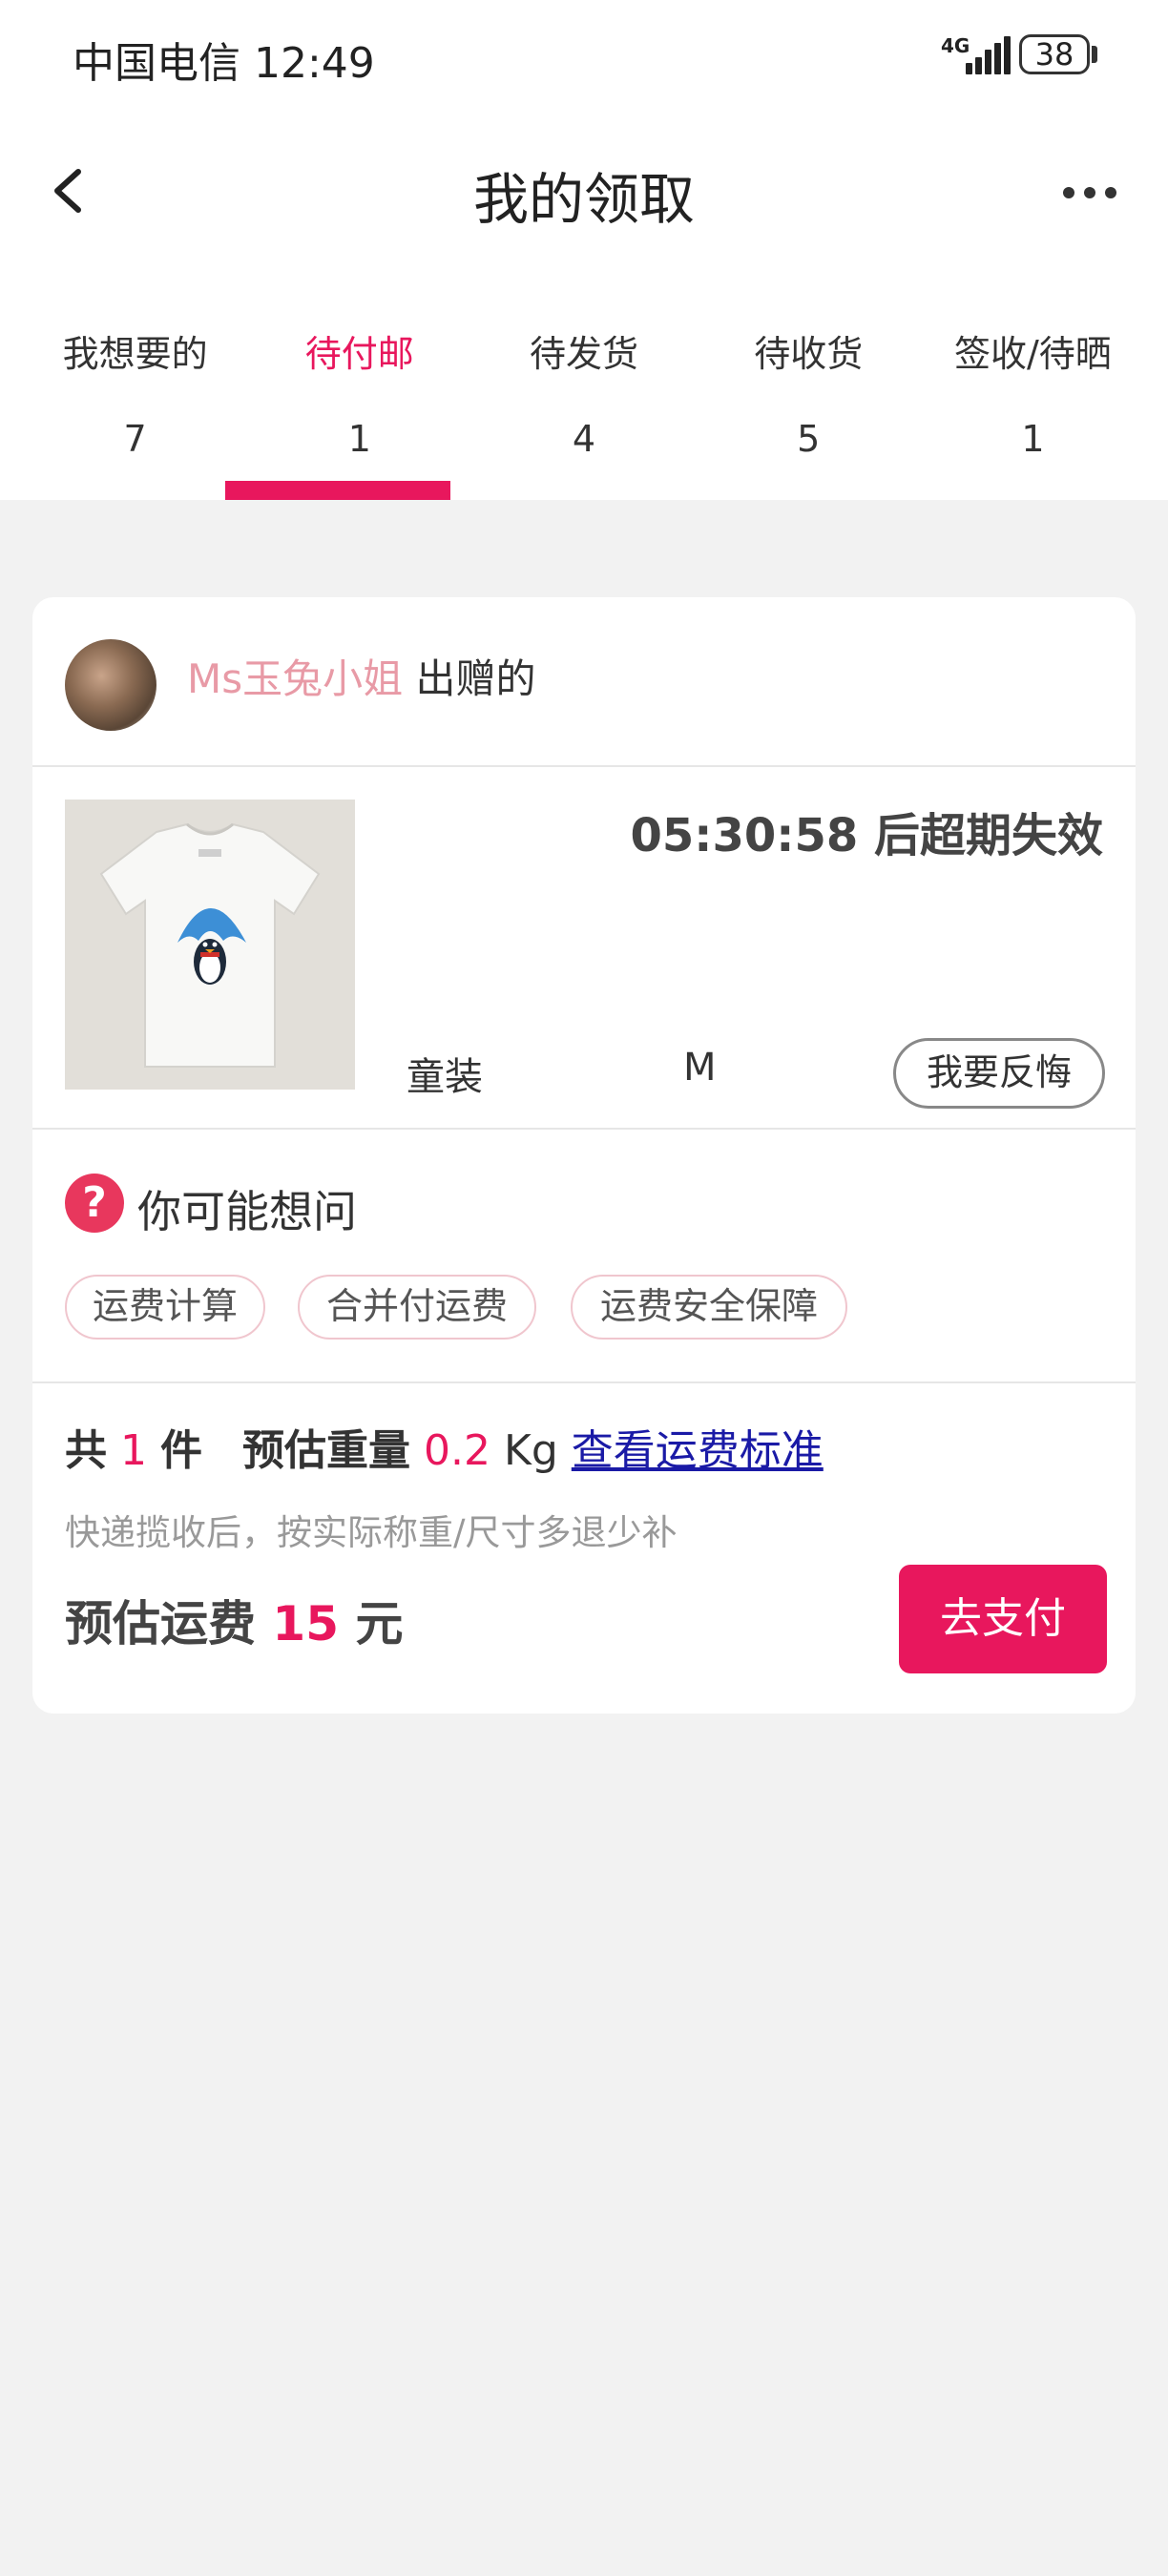 The image size is (1168, 2576). What do you see at coordinates (224, 63) in the screenshot?
I see `carrier-time: 中国电信 12:49` at bounding box center [224, 63].